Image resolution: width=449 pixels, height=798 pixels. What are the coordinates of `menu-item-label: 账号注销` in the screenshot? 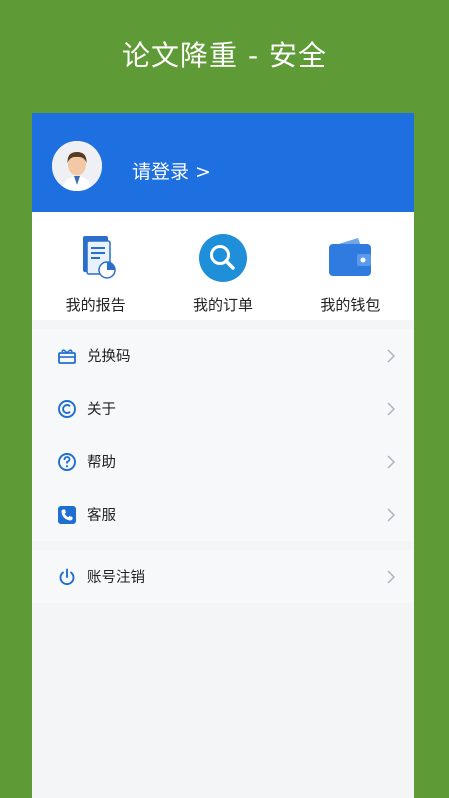 It's located at (116, 578).